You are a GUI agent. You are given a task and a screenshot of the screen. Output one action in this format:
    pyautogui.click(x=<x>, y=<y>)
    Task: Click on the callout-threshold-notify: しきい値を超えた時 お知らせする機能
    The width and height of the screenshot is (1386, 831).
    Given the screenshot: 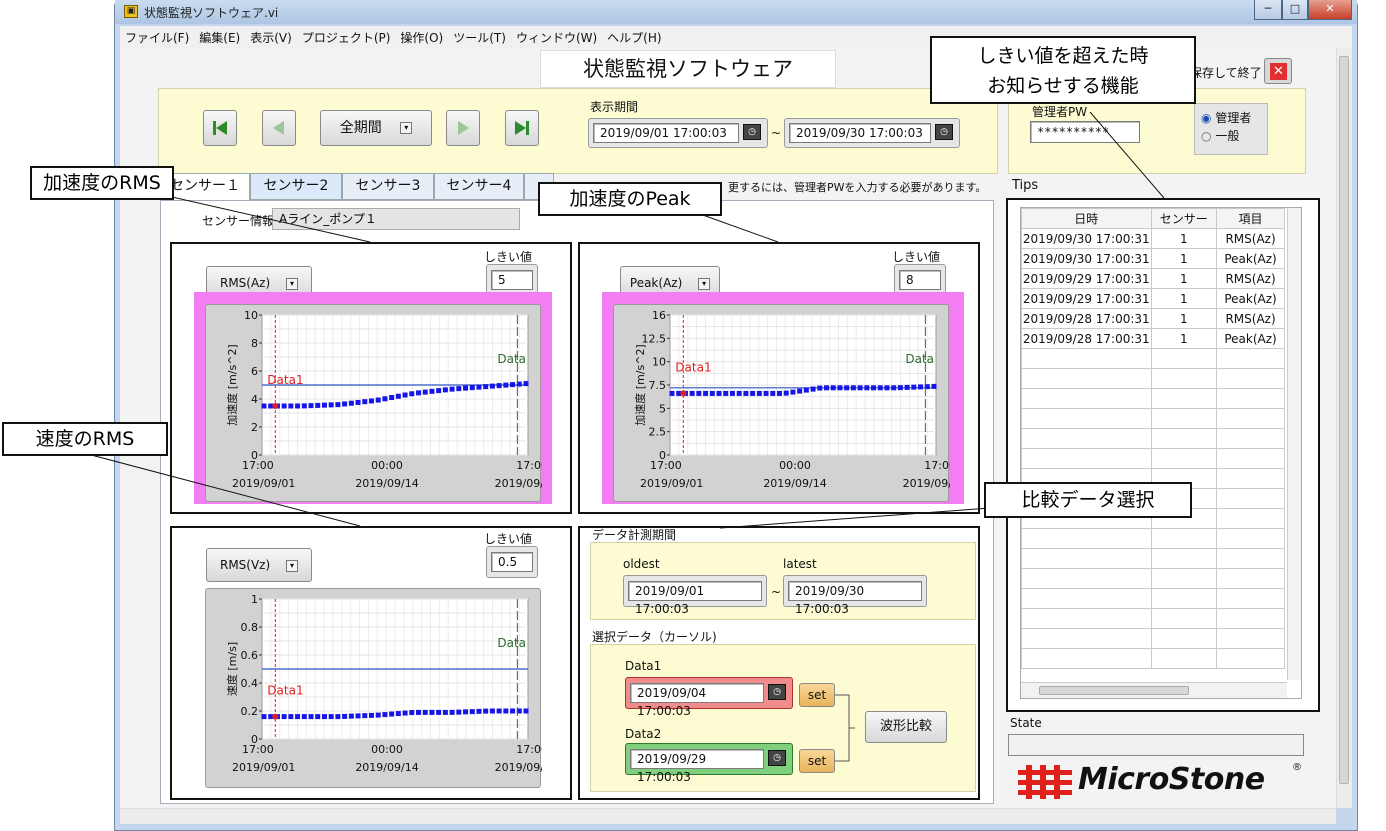 What is the action you would take?
    pyautogui.click(x=1063, y=70)
    